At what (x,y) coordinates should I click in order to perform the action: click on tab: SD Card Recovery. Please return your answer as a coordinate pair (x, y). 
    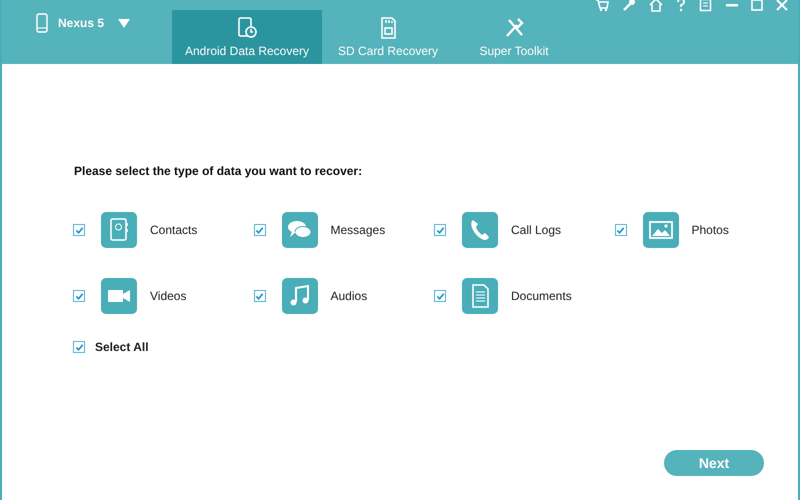
    Looking at the image, I should click on (388, 37).